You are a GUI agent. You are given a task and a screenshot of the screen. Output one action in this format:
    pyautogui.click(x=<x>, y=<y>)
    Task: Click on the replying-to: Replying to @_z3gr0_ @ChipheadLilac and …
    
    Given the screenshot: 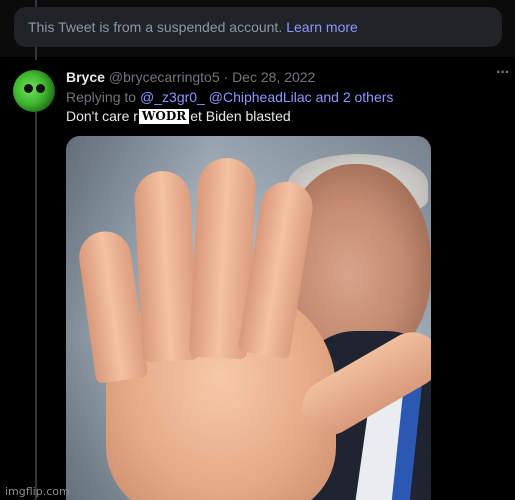 What is the action you would take?
    pyautogui.click(x=229, y=97)
    